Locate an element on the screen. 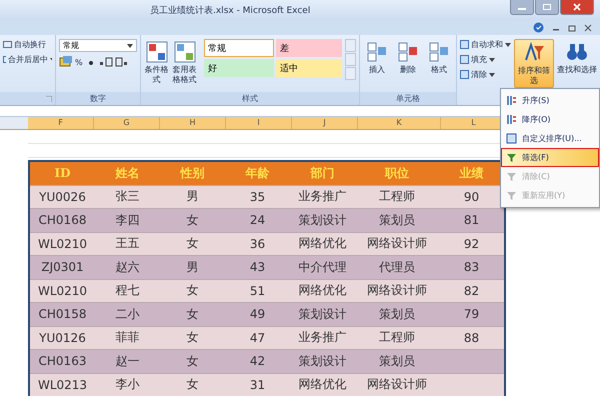 The height and width of the screenshot is (400, 600). table-cell-text: WL0213 is located at coordinates (62, 385).